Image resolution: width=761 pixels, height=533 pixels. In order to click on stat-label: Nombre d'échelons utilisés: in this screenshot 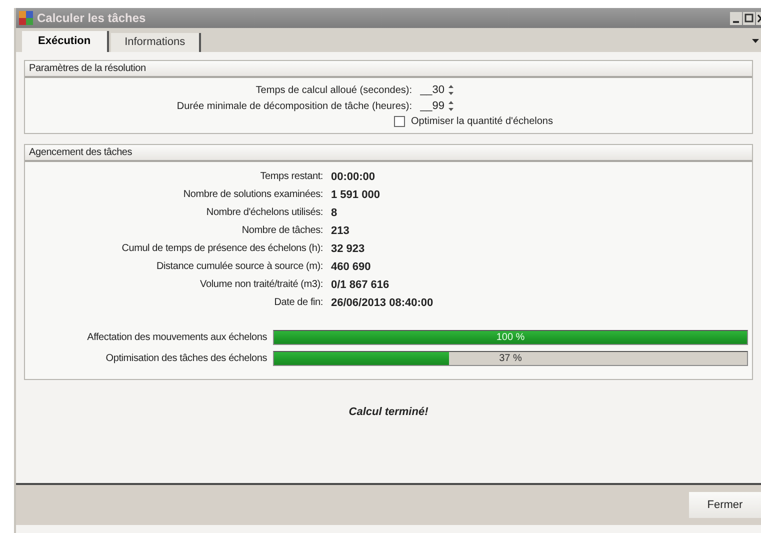, I will do `click(264, 213)`.